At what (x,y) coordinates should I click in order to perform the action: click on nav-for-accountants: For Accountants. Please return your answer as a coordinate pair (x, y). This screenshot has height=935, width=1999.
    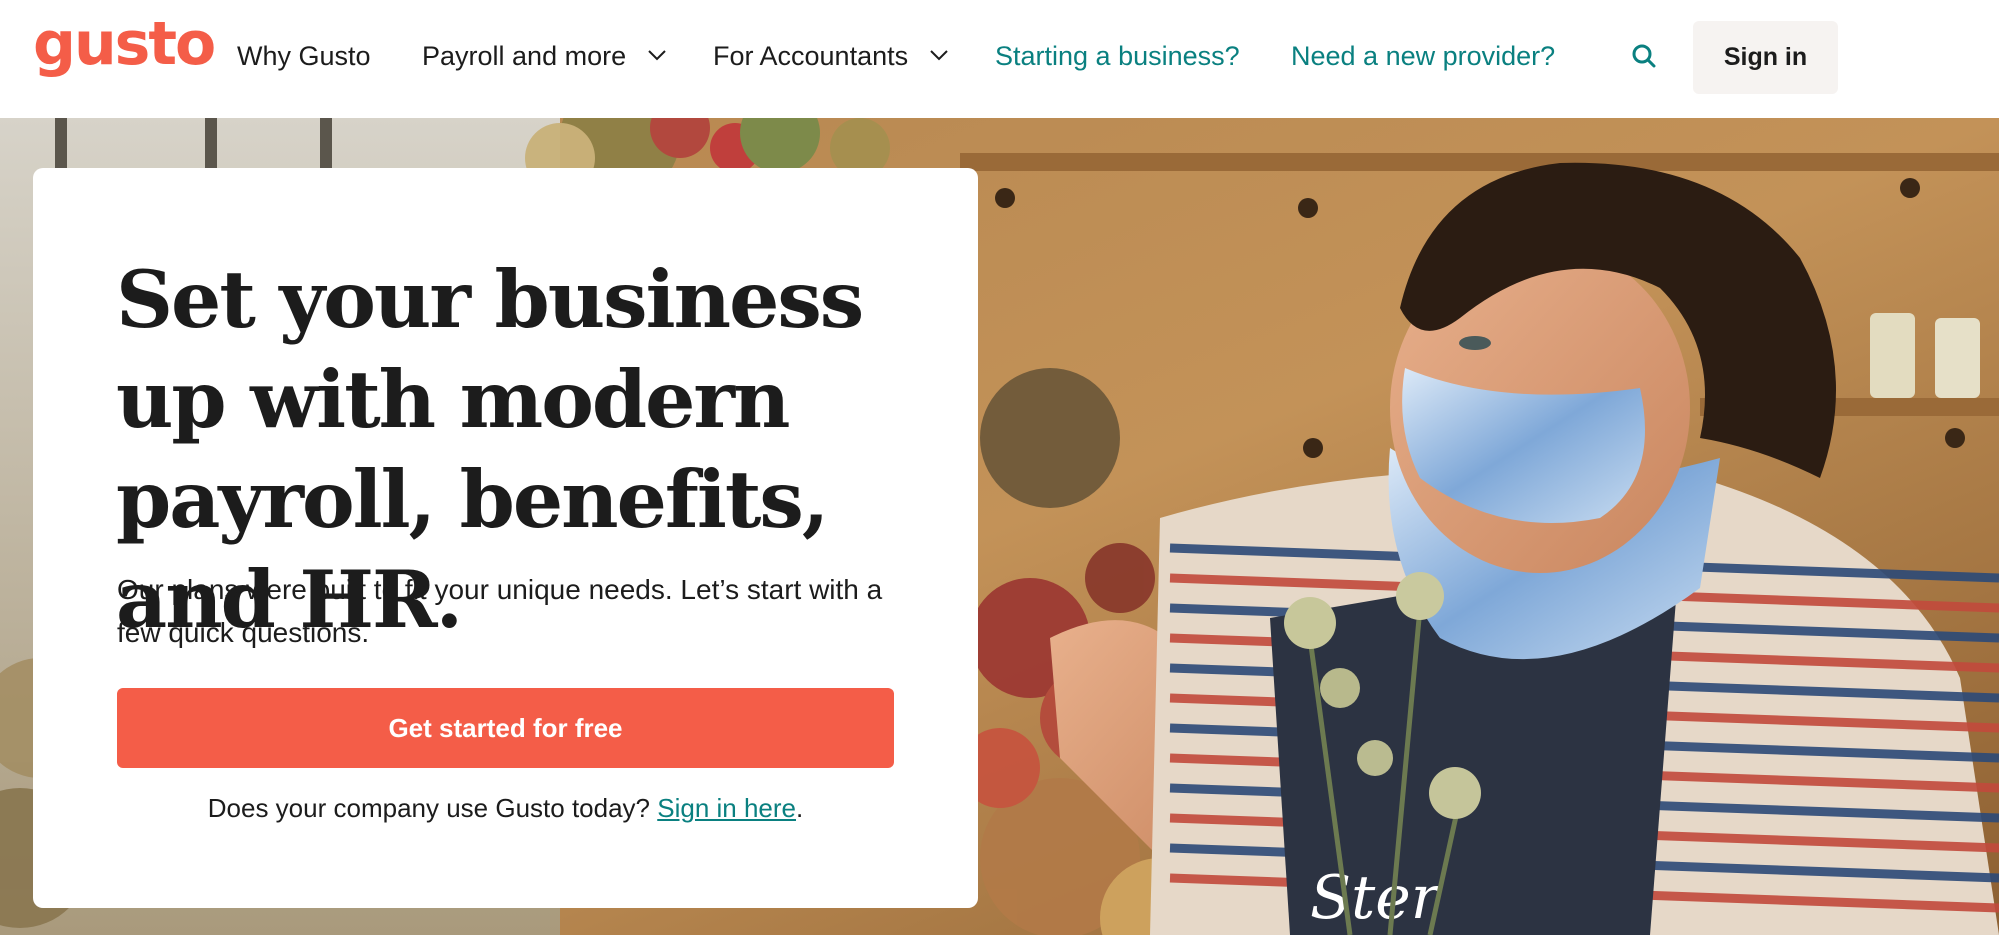
    Looking at the image, I should click on (830, 56).